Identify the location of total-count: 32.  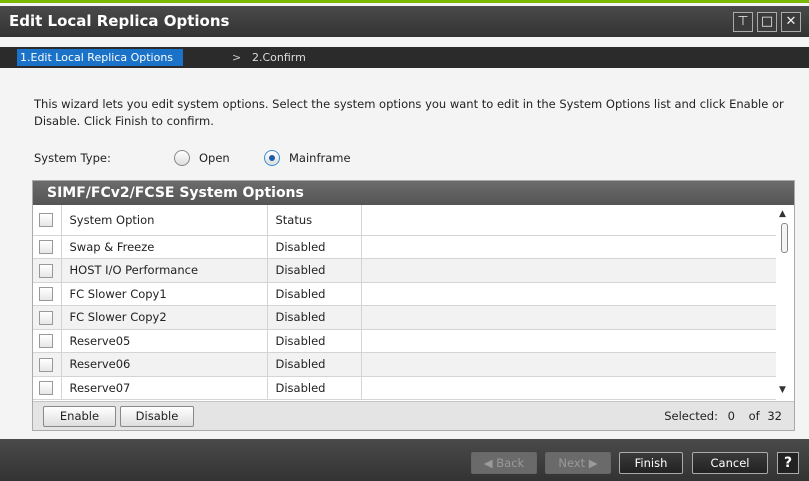
(774, 416).